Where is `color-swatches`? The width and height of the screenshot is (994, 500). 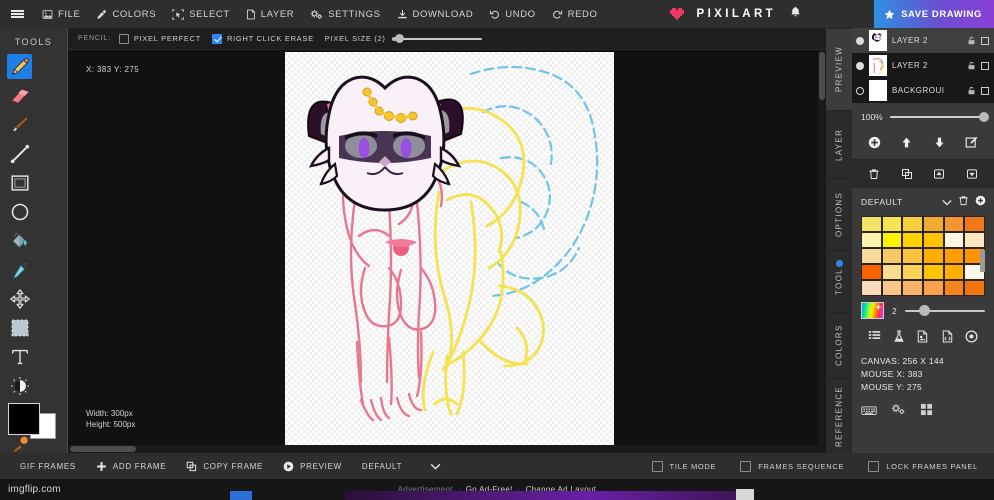 color-swatches is located at coordinates (32, 424).